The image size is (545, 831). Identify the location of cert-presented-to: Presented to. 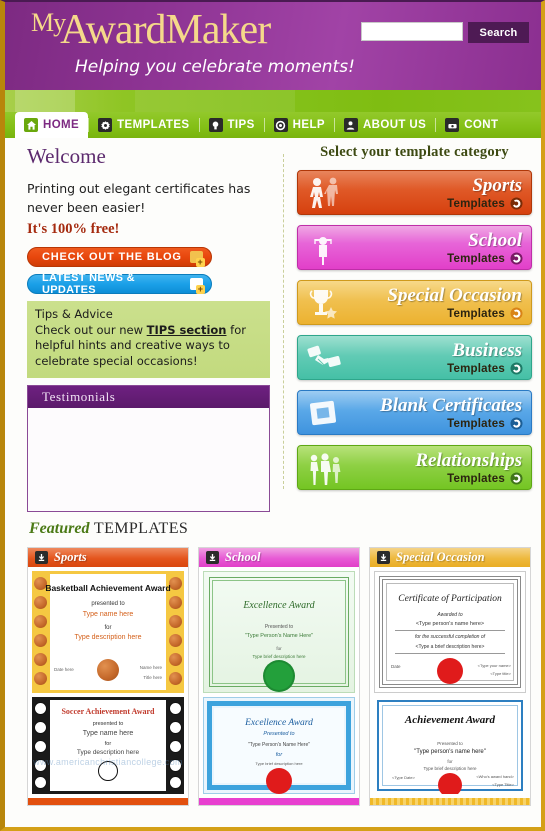
(279, 734).